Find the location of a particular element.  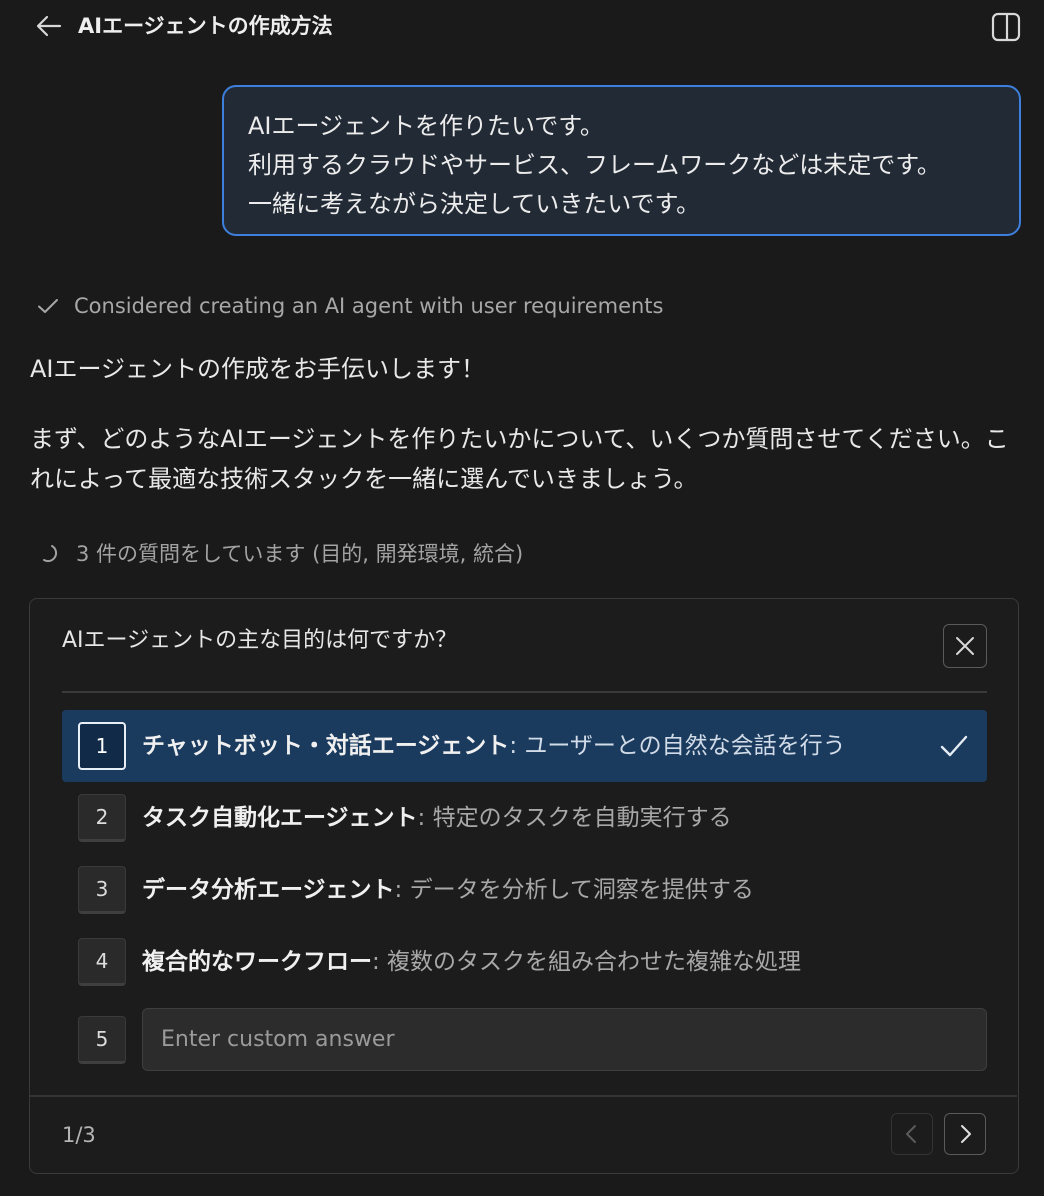

option-title: チャットボット・対話エージェント is located at coordinates (326, 746).